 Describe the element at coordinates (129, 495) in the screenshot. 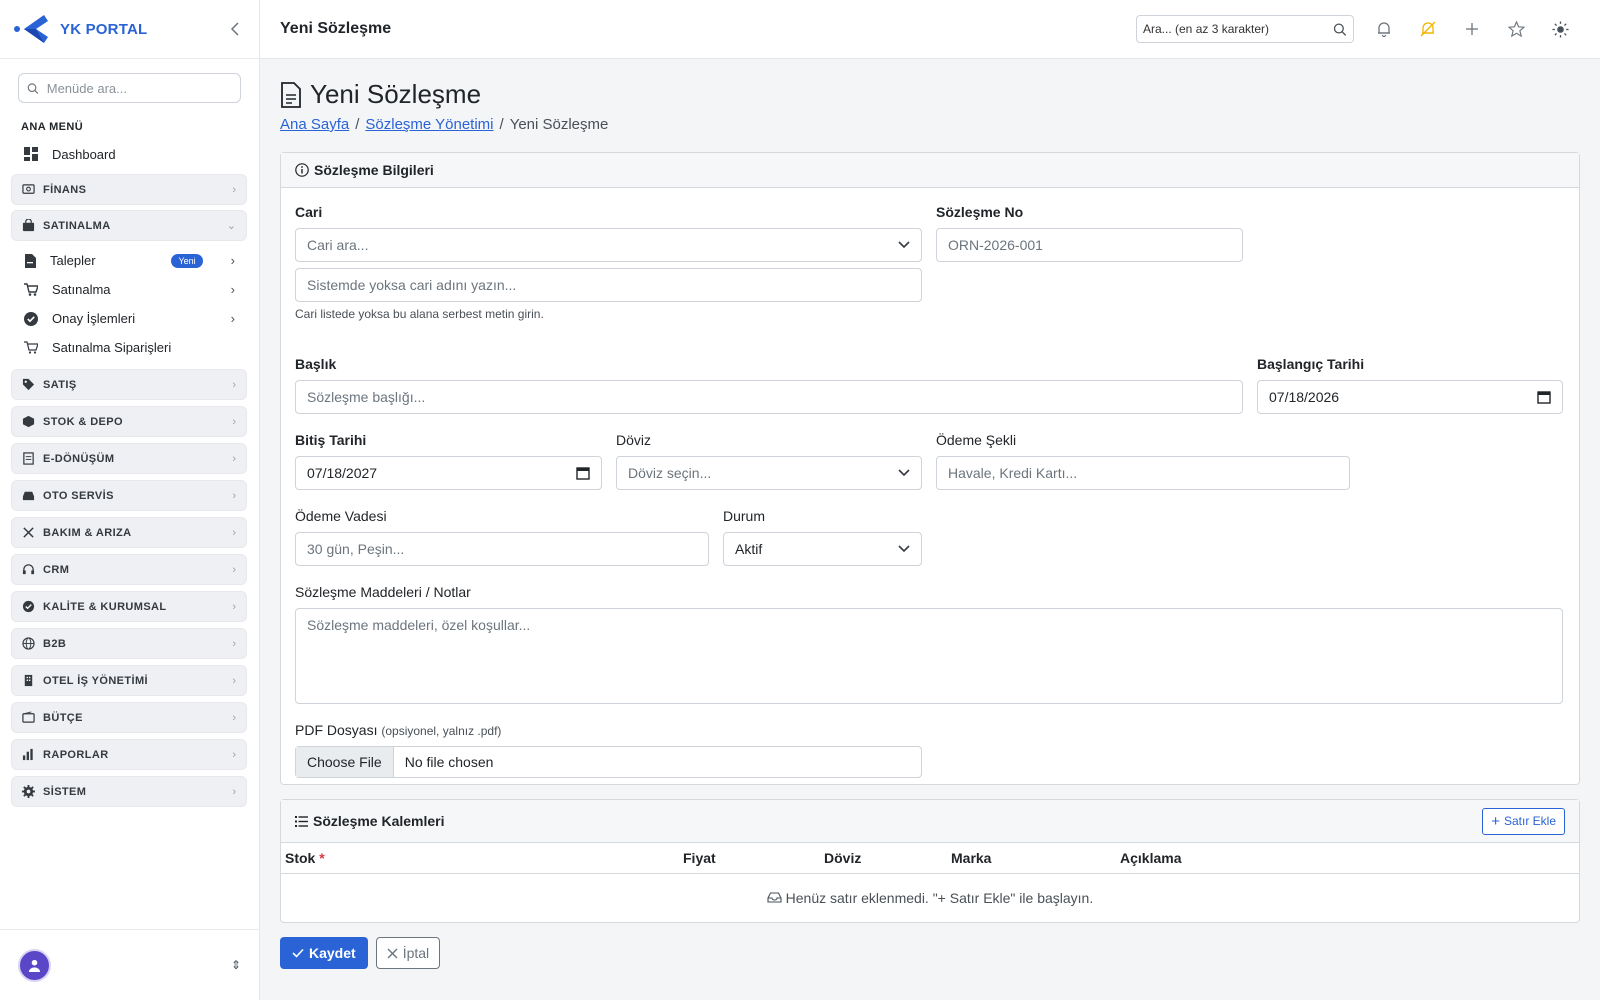

I see `sidebar-group-oto-servi-s: OTO SERVİS ›` at that location.